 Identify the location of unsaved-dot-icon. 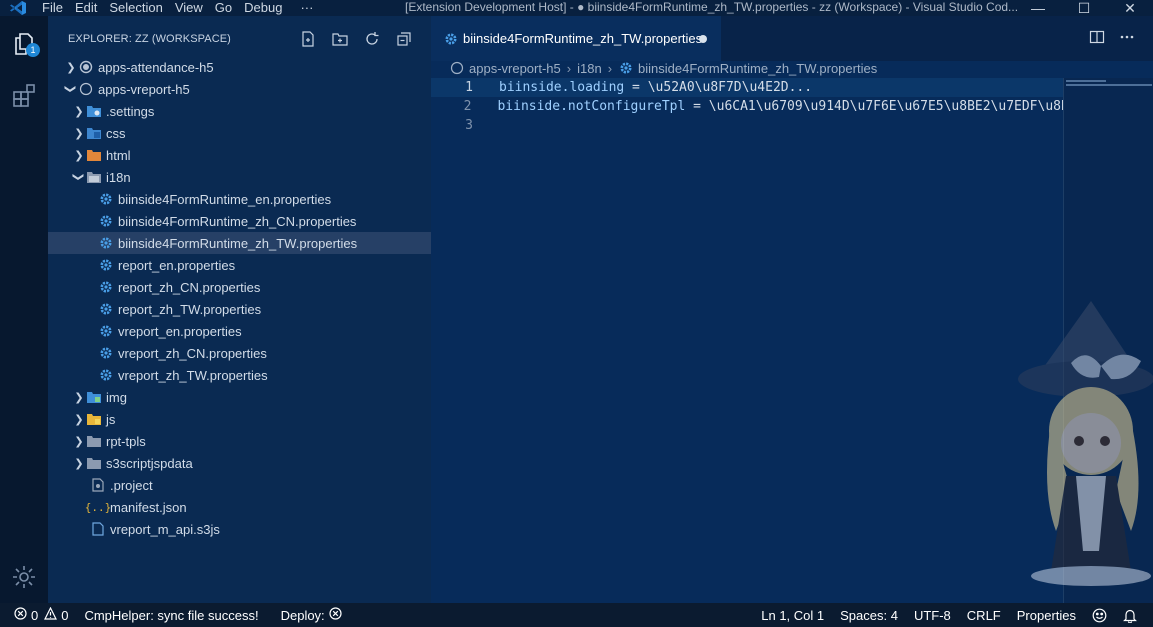
(703, 39).